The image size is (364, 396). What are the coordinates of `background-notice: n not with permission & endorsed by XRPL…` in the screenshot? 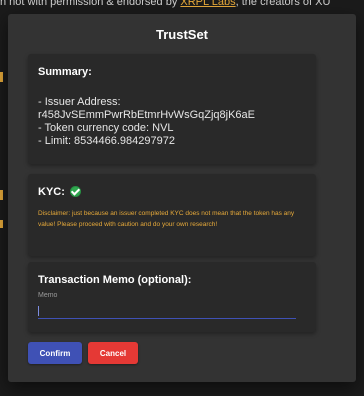 It's located at (182, 4).